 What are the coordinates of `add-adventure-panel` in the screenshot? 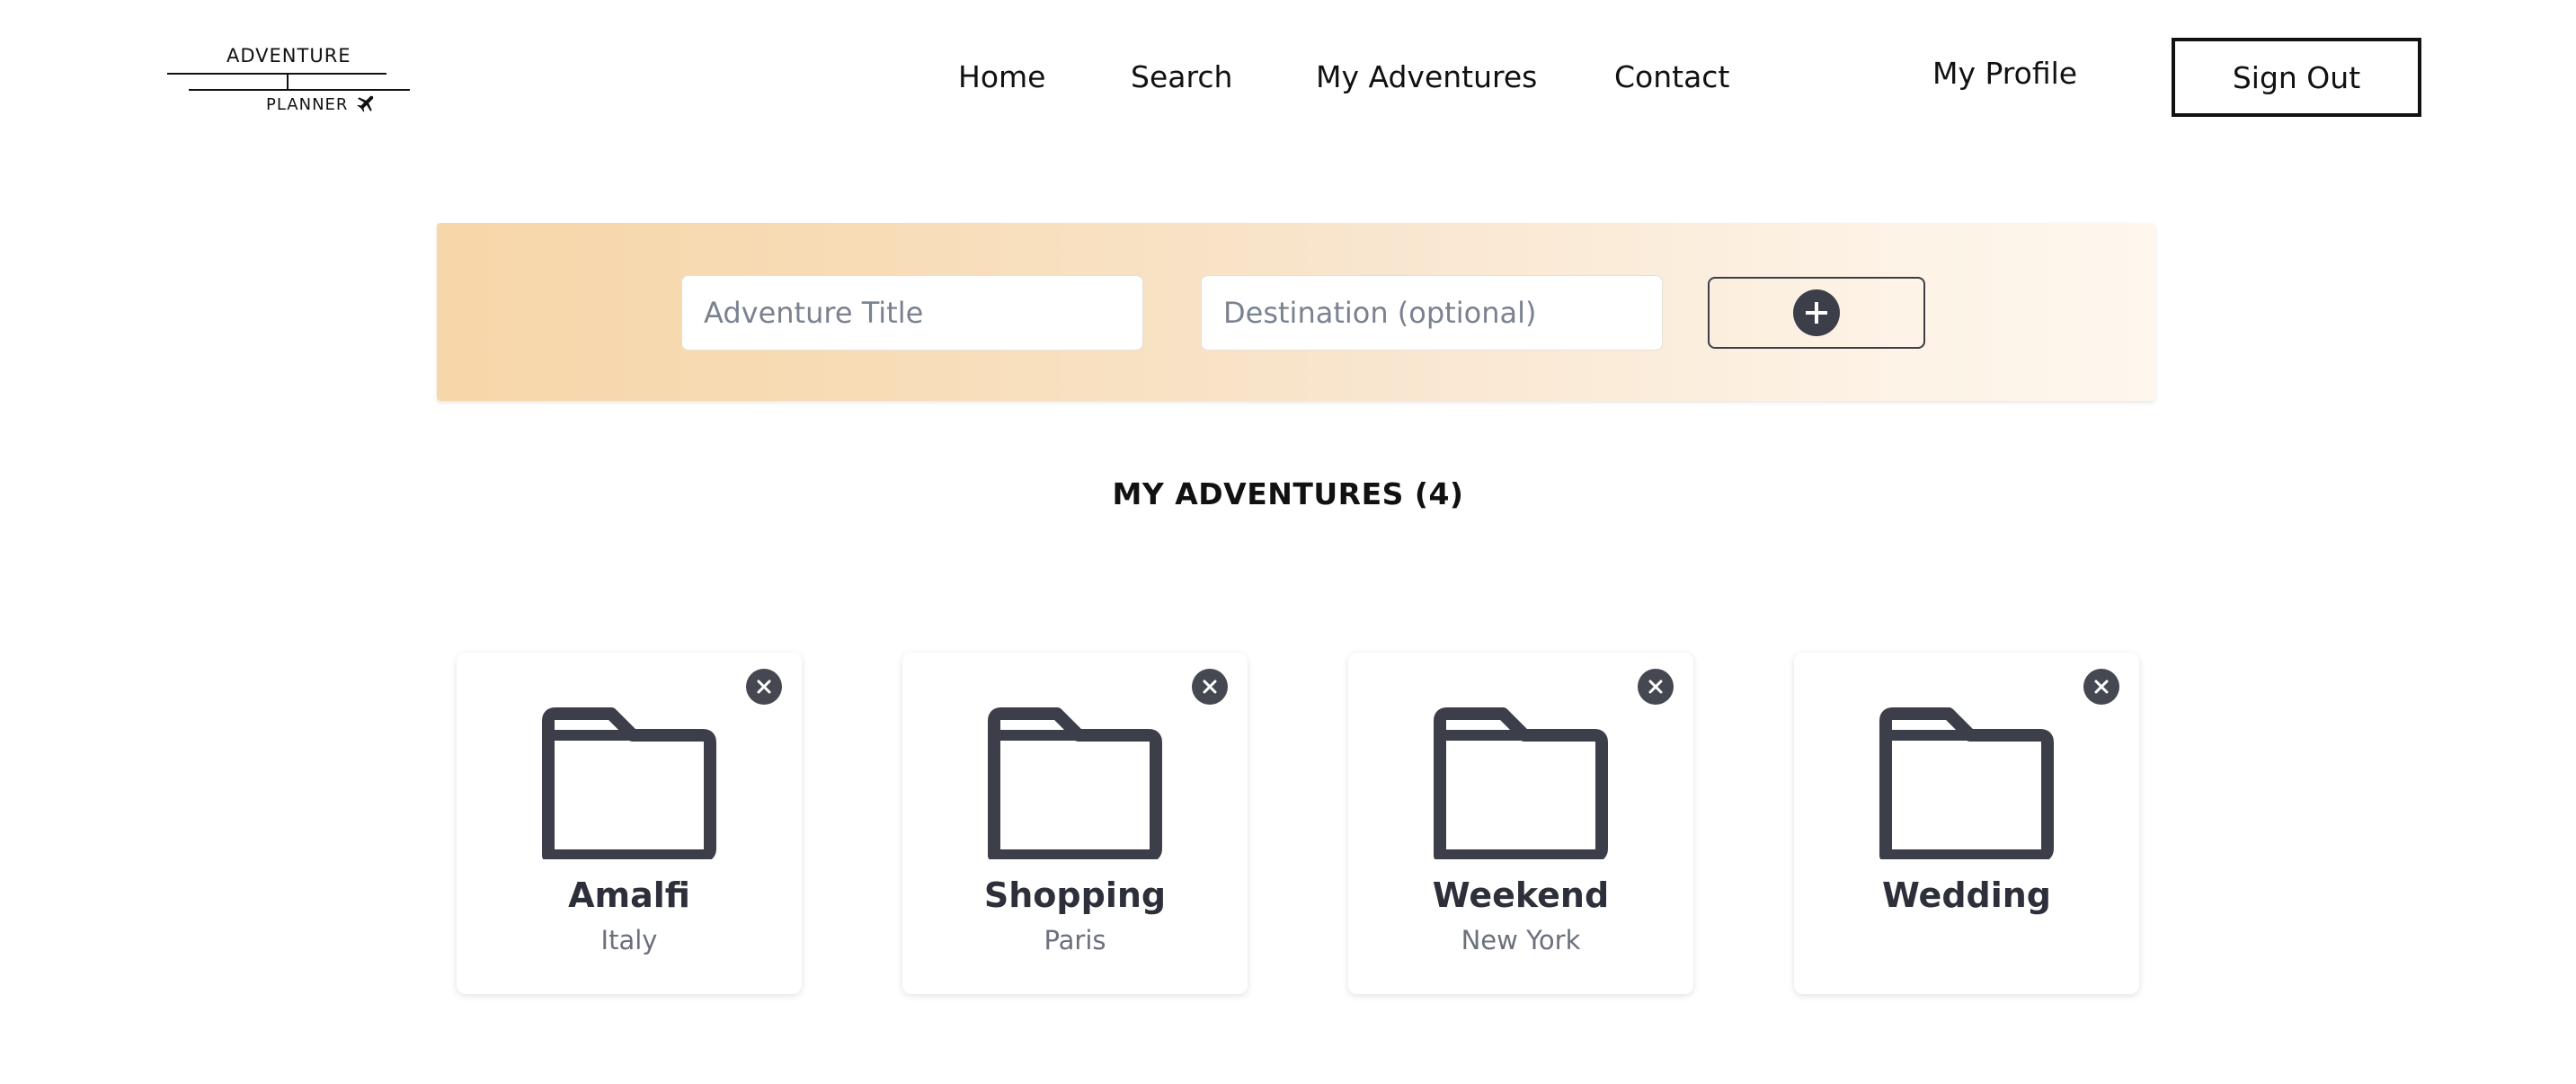 It's located at (1296, 312).